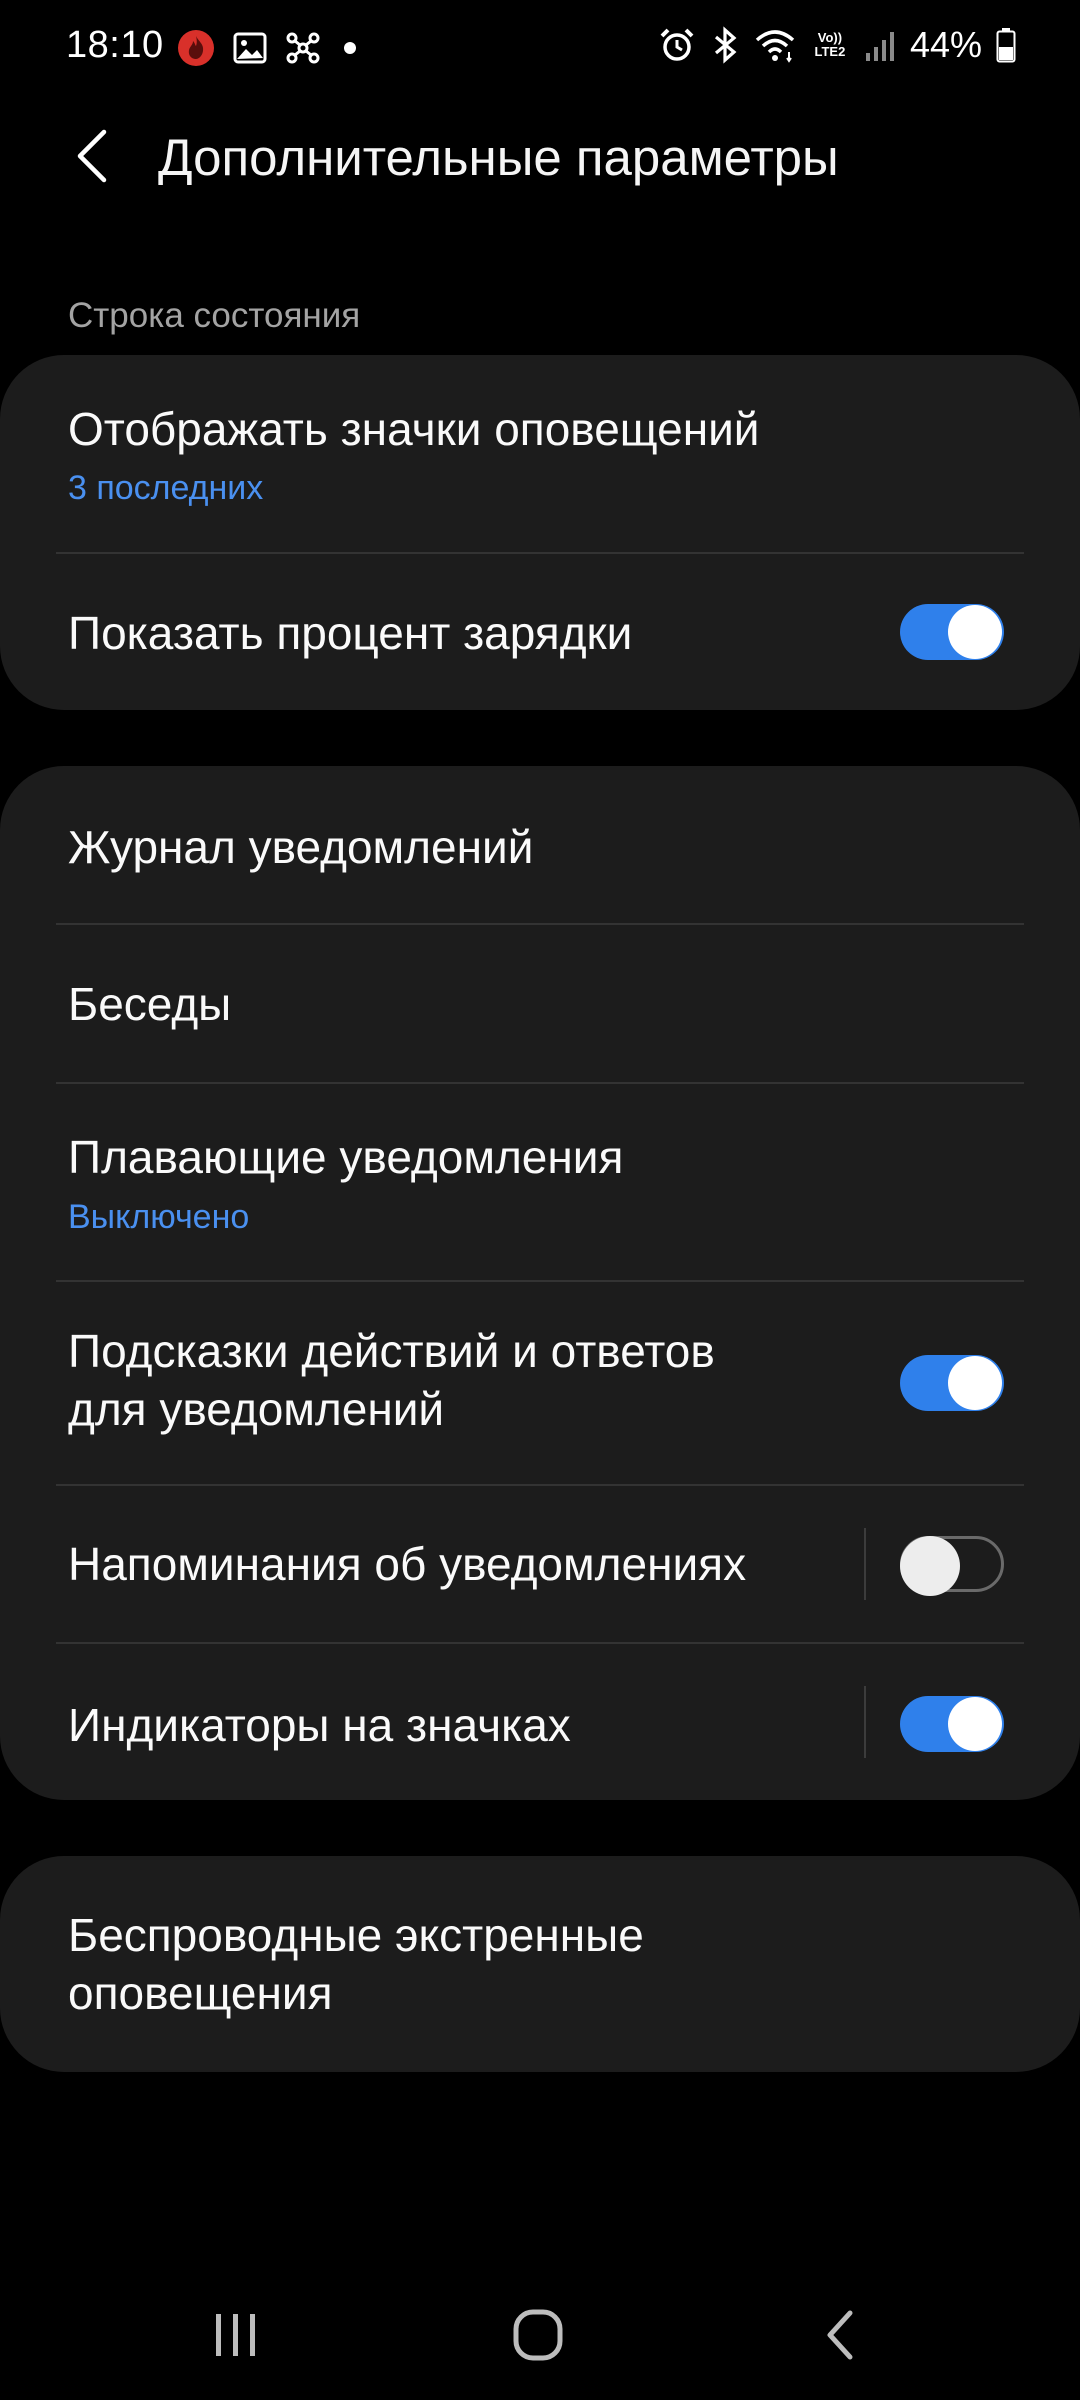 This screenshot has height=2400, width=1080. What do you see at coordinates (498, 157) in the screenshot?
I see `page-title: Дополнительные параметры` at bounding box center [498, 157].